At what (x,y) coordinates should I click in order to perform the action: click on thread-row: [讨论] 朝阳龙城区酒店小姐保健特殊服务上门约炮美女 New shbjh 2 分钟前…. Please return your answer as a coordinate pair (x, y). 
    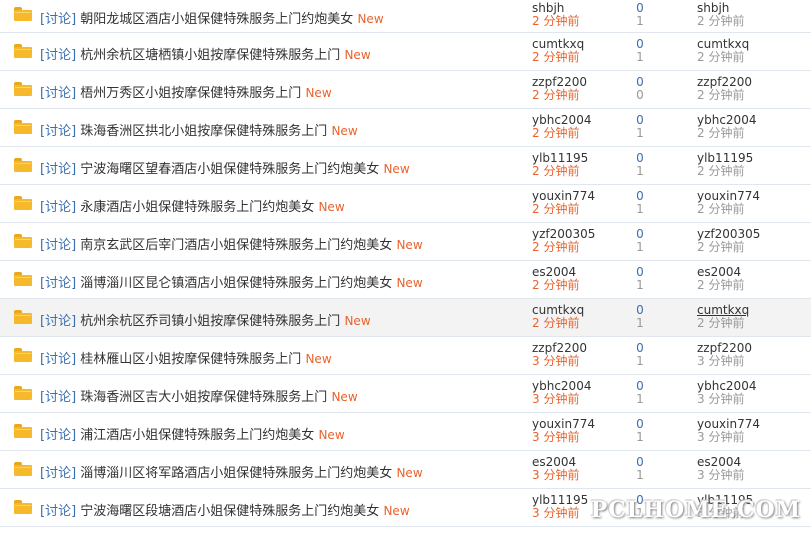
    Looking at the image, I should click on (405, 16).